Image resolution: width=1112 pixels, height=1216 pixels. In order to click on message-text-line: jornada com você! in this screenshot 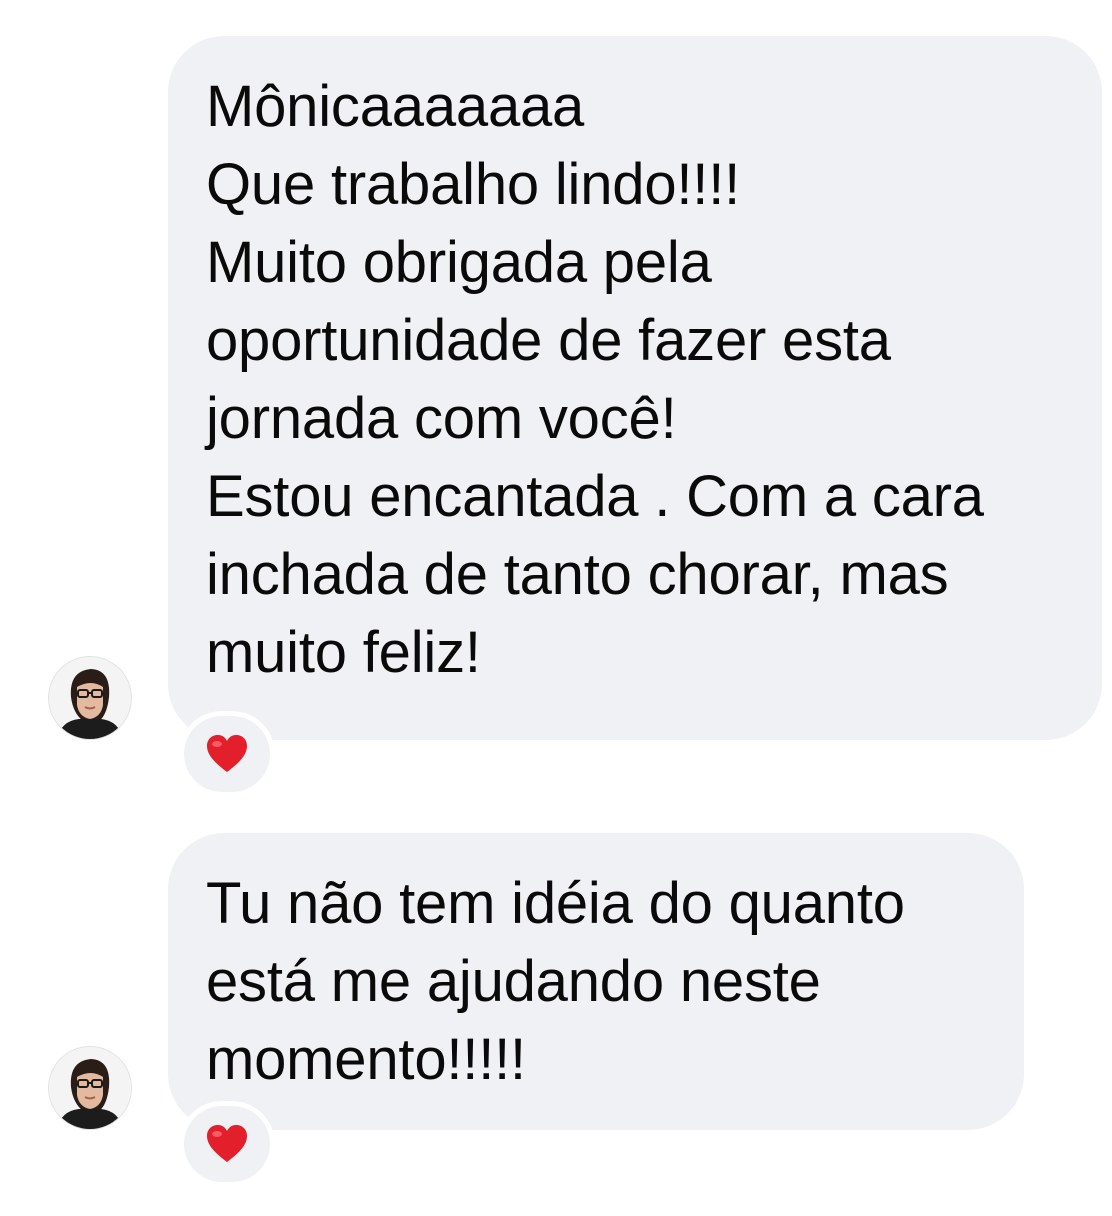, I will do `click(441, 418)`.